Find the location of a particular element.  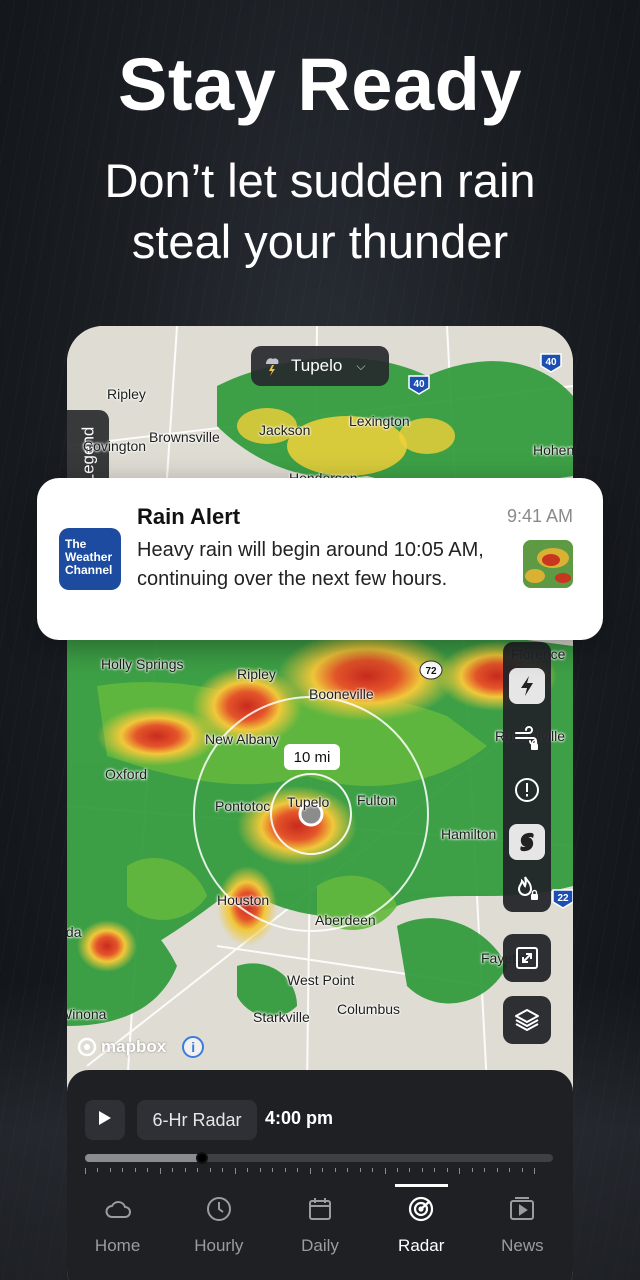

nav-item-hourly: Hourly is located at coordinates (218, 1232).